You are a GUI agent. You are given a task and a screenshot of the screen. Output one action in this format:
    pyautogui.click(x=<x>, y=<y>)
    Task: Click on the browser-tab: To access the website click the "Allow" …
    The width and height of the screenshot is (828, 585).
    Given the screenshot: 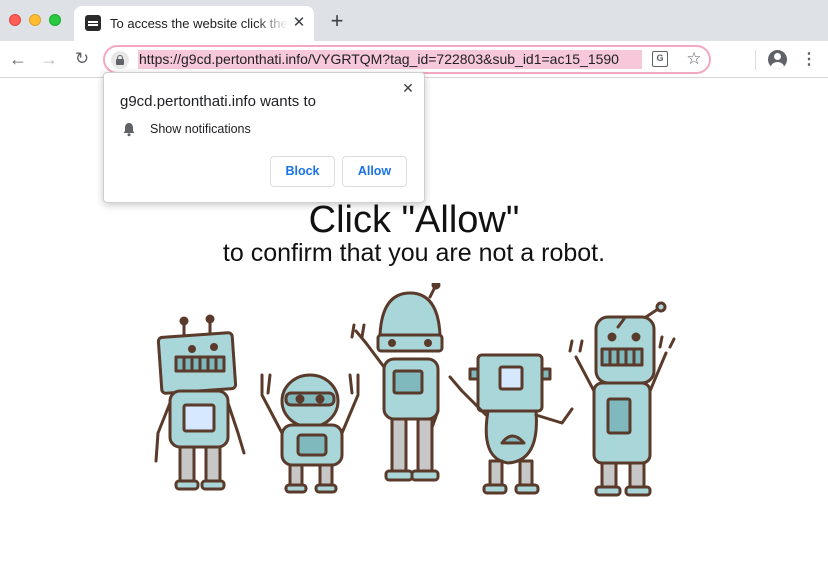 What is the action you would take?
    pyautogui.click(x=194, y=23)
    